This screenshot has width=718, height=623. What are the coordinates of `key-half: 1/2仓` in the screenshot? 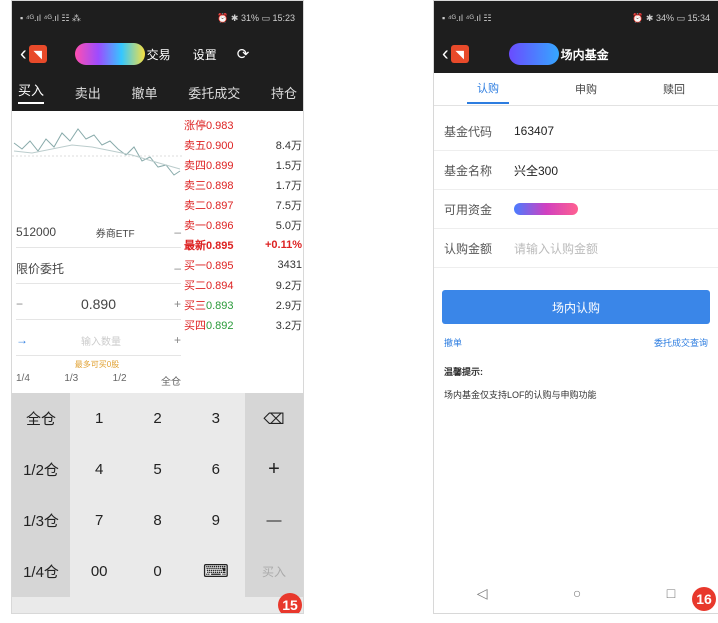 It's located at (41, 469).